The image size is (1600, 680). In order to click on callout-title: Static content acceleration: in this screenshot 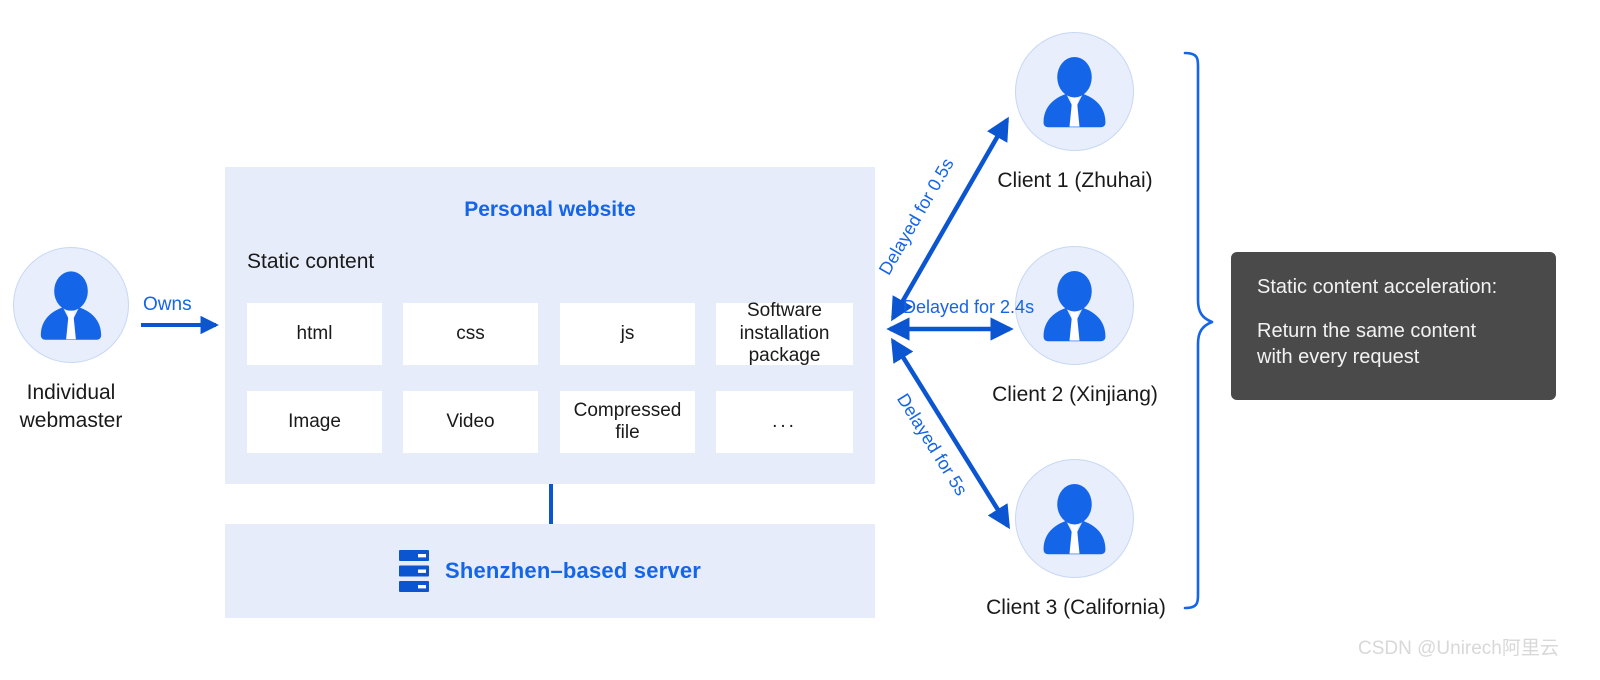, I will do `click(1377, 287)`.